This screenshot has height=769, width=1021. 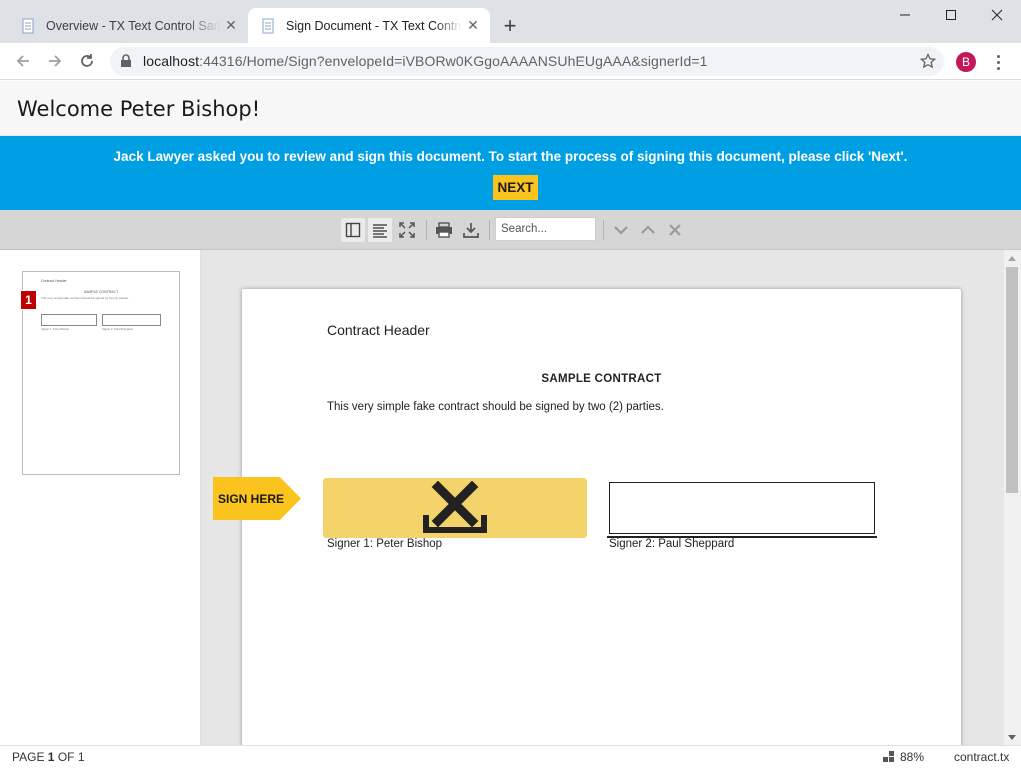 I want to click on document-search-input, so click(x=545, y=229).